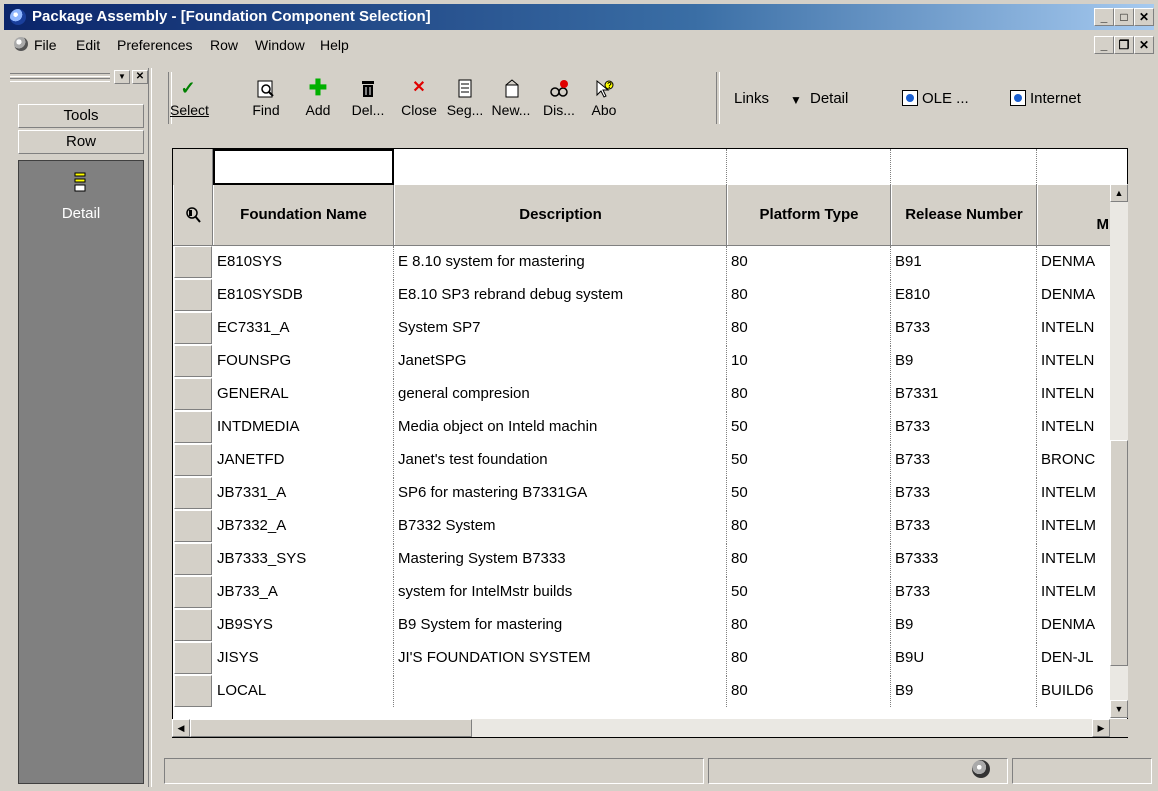  I want to click on cell-description: E8.10 SP3 rebrand debug system, so click(560, 295).